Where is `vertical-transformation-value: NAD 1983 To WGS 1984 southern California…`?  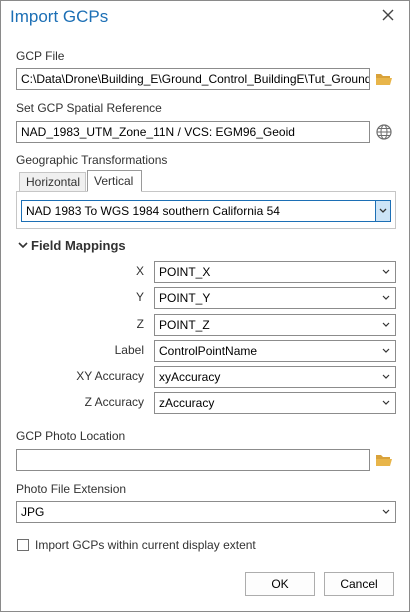
vertical-transformation-value: NAD 1983 To WGS 1984 southern California… is located at coordinates (153, 211).